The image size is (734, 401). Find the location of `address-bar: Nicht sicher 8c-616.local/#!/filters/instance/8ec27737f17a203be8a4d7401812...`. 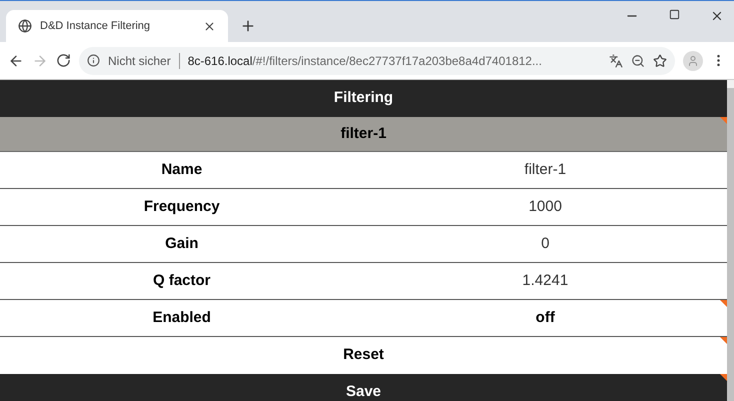

address-bar: Nicht sicher 8c-616.local/#!/filters/instance/8ec27737f17a203be8a4d7401812... is located at coordinates (377, 60).